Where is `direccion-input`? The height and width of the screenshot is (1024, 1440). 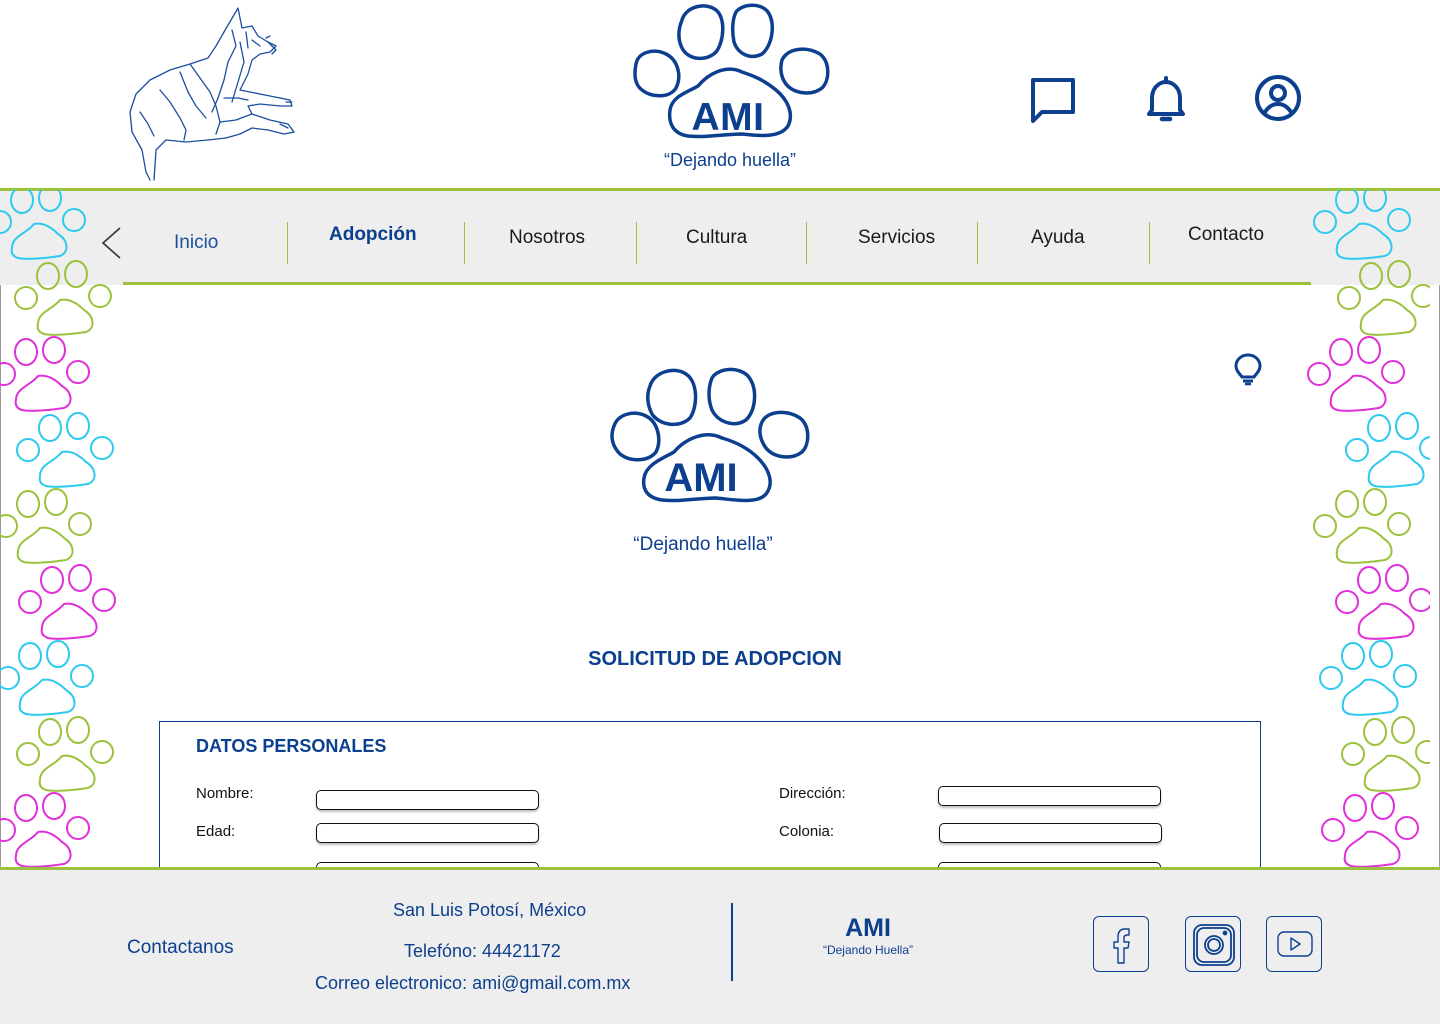 direccion-input is located at coordinates (1049, 796).